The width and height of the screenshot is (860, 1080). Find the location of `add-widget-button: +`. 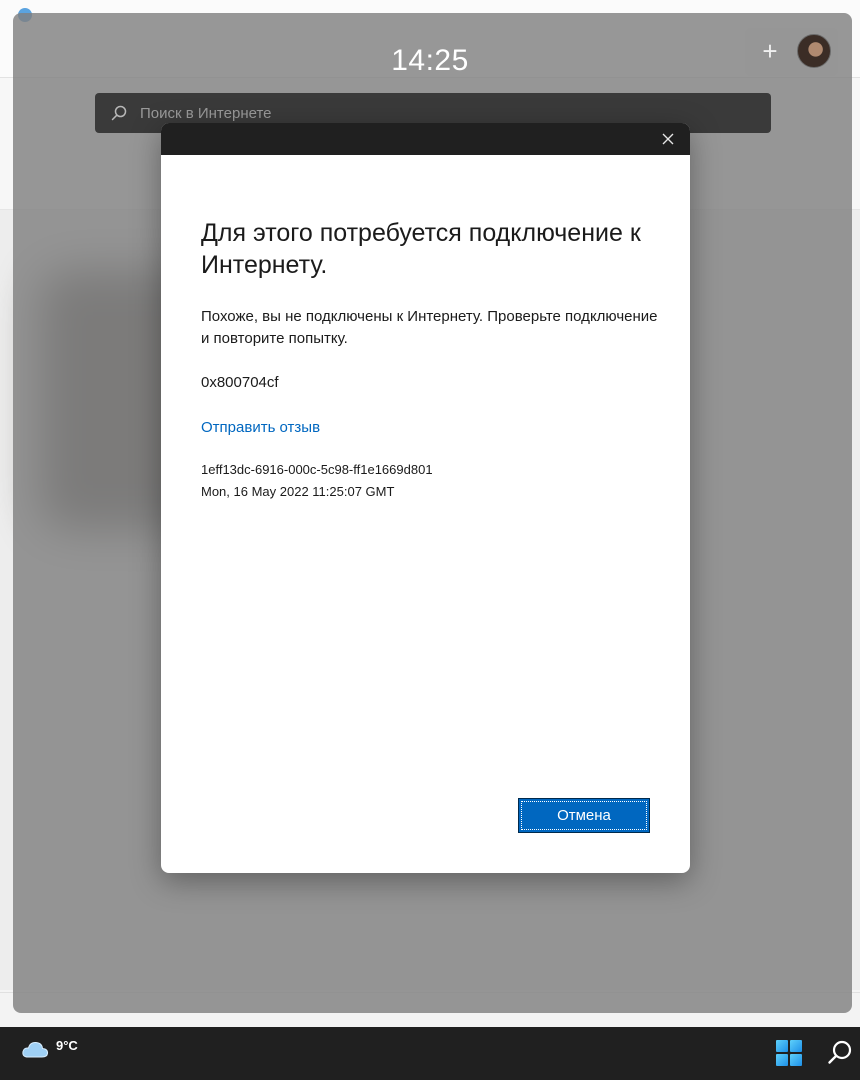

add-widget-button: + is located at coordinates (770, 52).